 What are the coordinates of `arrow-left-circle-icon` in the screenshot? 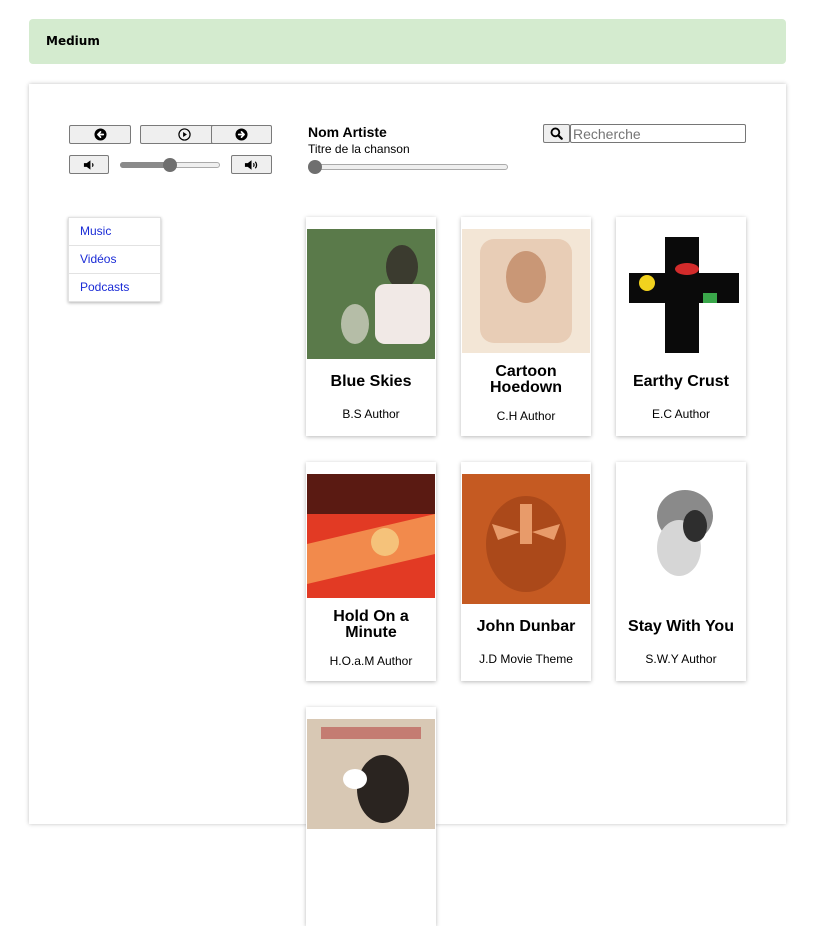 It's located at (100, 134).